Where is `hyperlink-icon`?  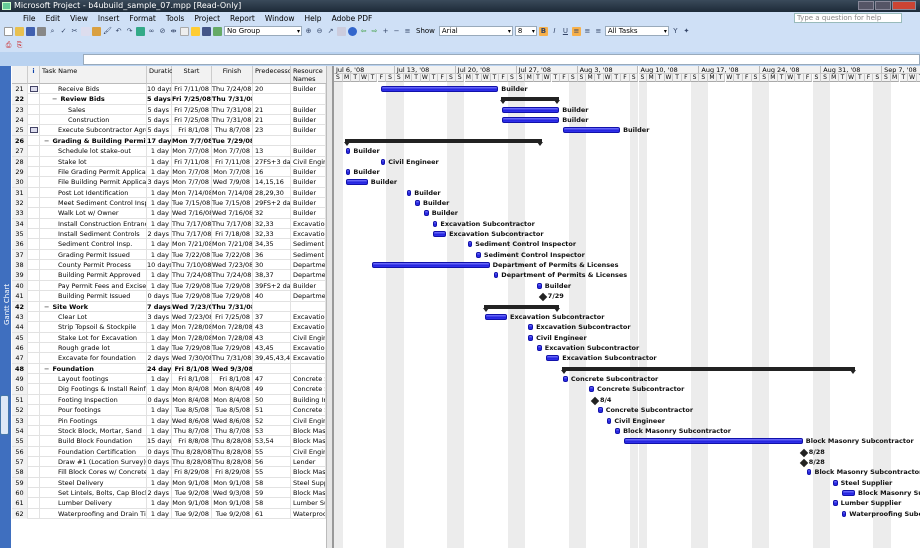
hyperlink-icon is located at coordinates (140, 31).